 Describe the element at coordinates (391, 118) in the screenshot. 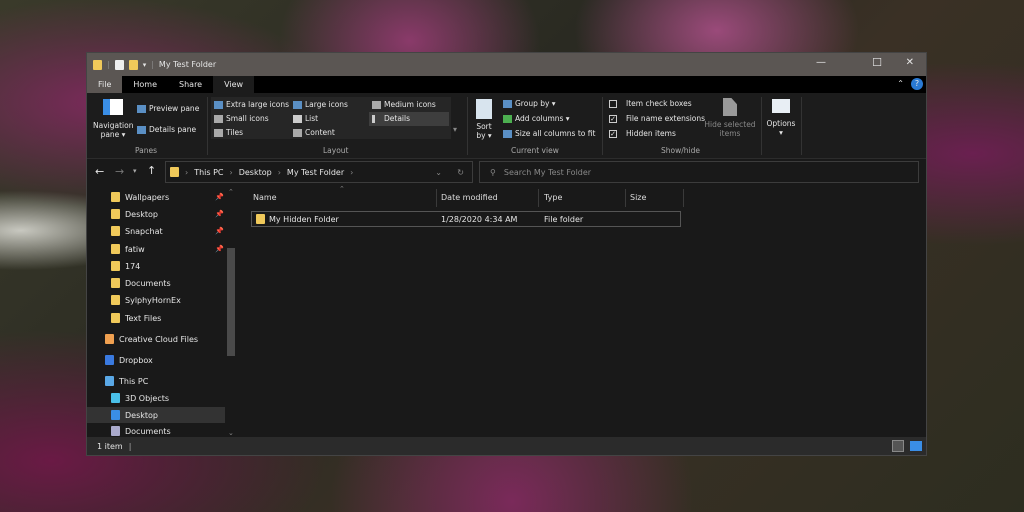

I see `layout-details: Details` at that location.